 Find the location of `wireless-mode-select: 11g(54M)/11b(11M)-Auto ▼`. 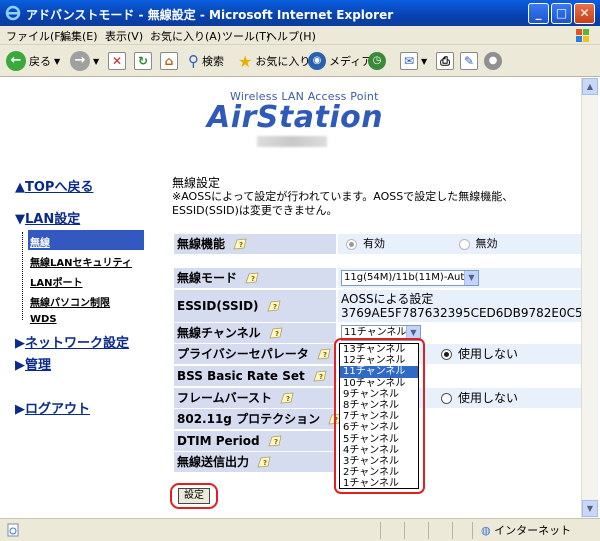

wireless-mode-select: 11g(54M)/11b(11M)-Auto ▼ is located at coordinates (410, 278).